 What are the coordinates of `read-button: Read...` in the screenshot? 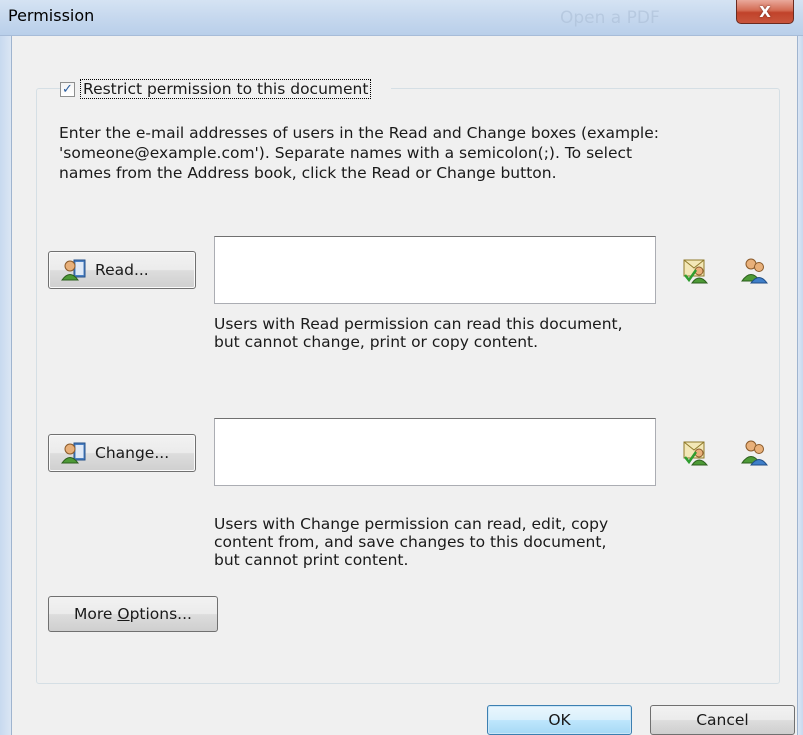 It's located at (122, 270).